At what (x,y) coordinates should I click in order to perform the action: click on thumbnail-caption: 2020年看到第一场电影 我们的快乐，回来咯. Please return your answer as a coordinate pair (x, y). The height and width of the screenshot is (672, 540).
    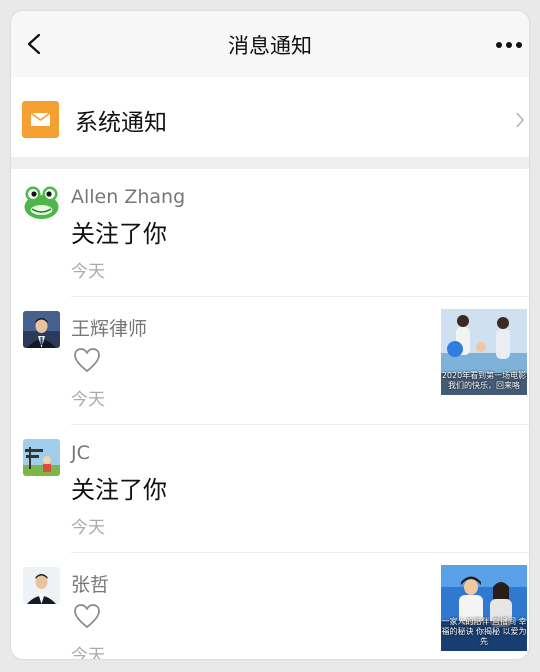
    Looking at the image, I should click on (484, 380).